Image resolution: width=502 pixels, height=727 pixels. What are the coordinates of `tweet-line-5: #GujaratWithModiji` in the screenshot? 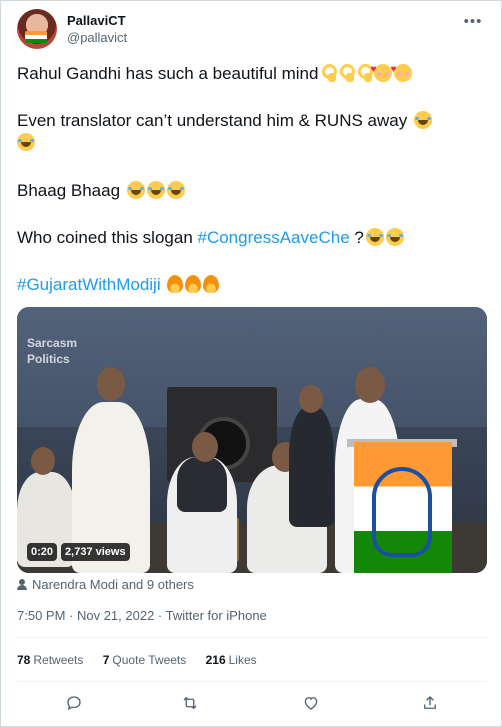 It's located at (253, 285).